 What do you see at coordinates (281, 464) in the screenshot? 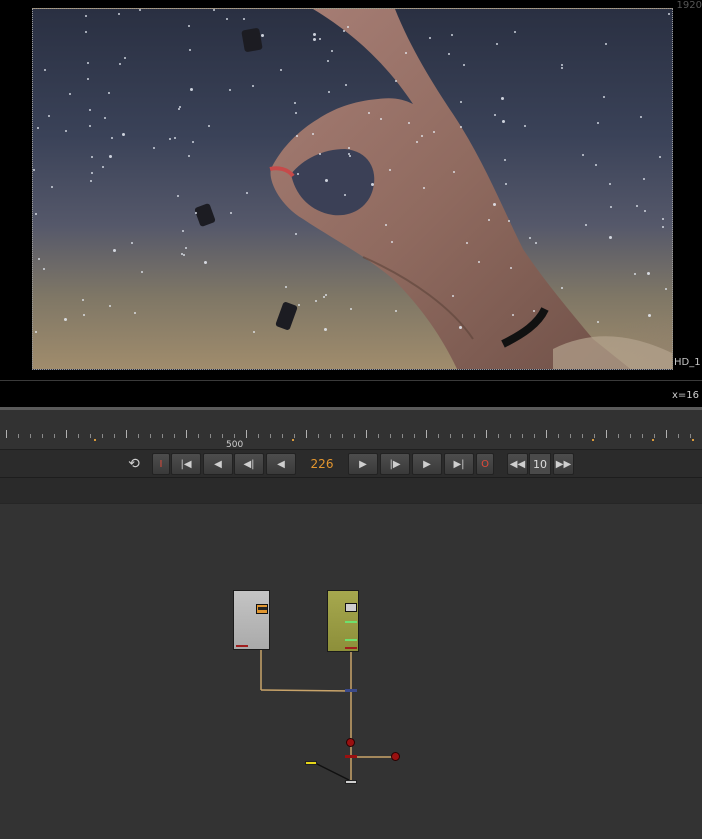
I see `play-backward-button: ◀` at bounding box center [281, 464].